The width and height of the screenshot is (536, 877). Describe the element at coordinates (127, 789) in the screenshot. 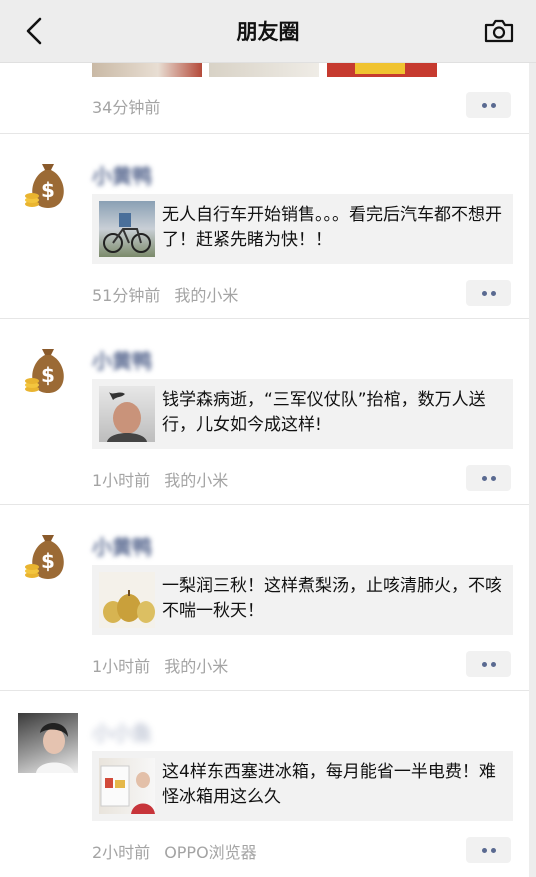

I see `fridge-photo` at that location.